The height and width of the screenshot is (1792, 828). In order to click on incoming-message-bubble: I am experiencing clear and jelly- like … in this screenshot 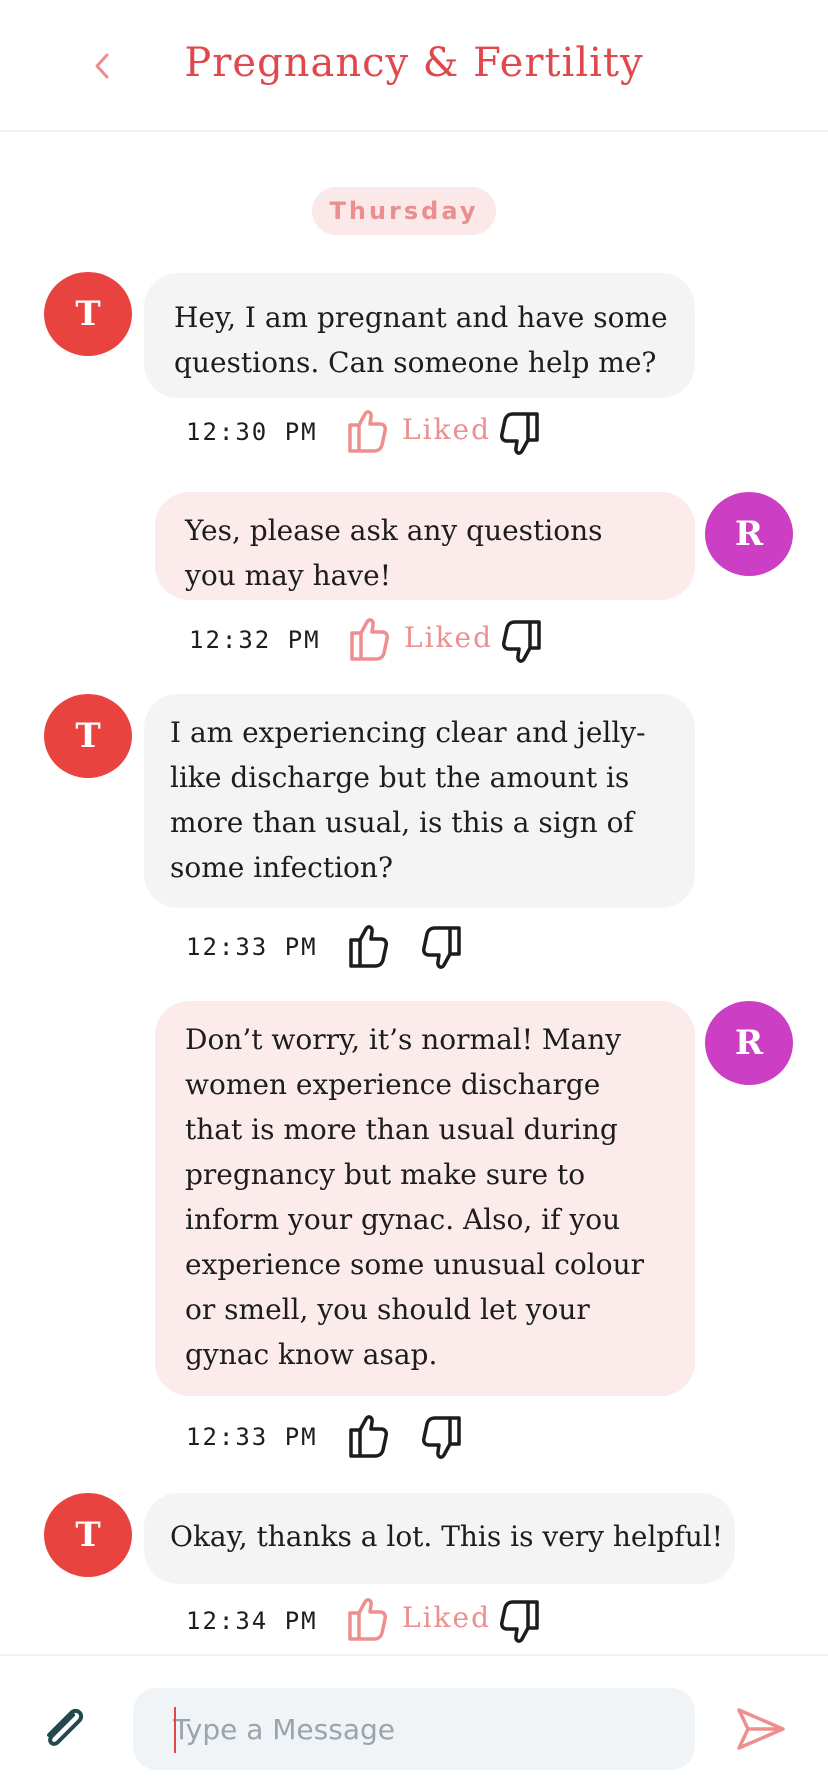, I will do `click(419, 801)`.